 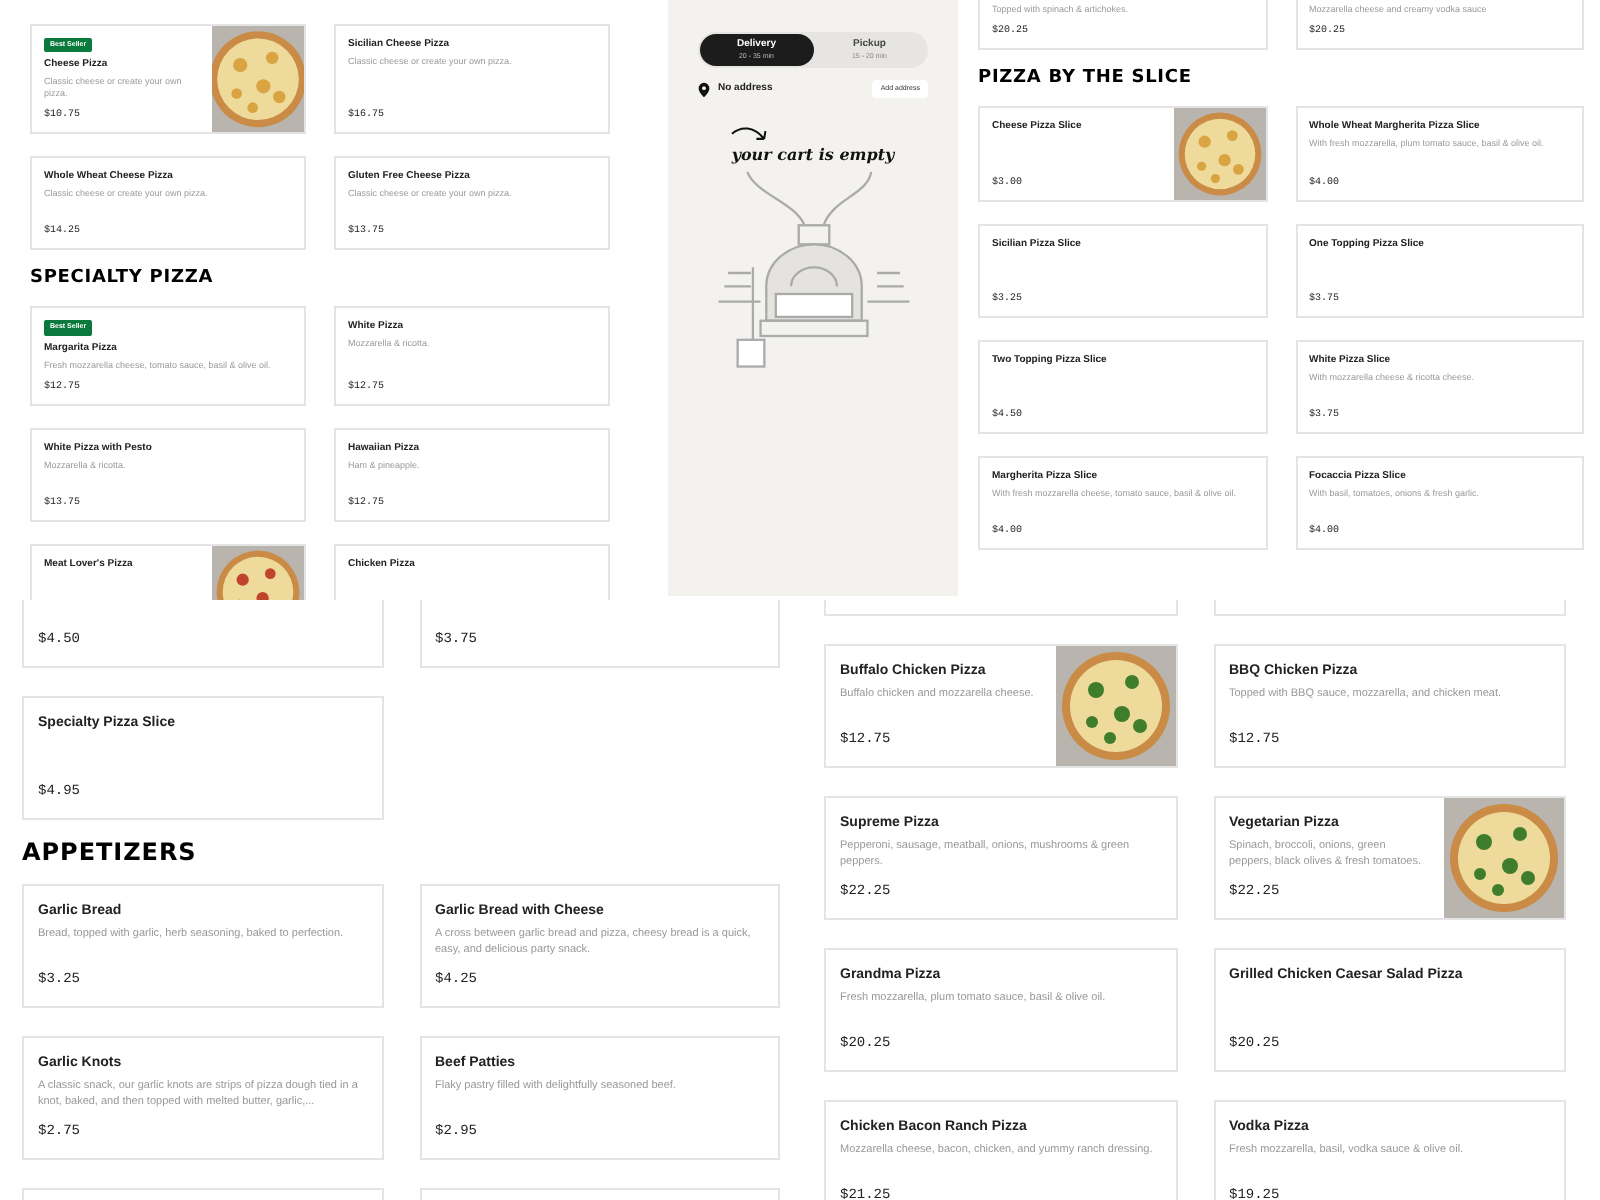 I want to click on empty-cart-message: your cart is empty, so click(x=813, y=154).